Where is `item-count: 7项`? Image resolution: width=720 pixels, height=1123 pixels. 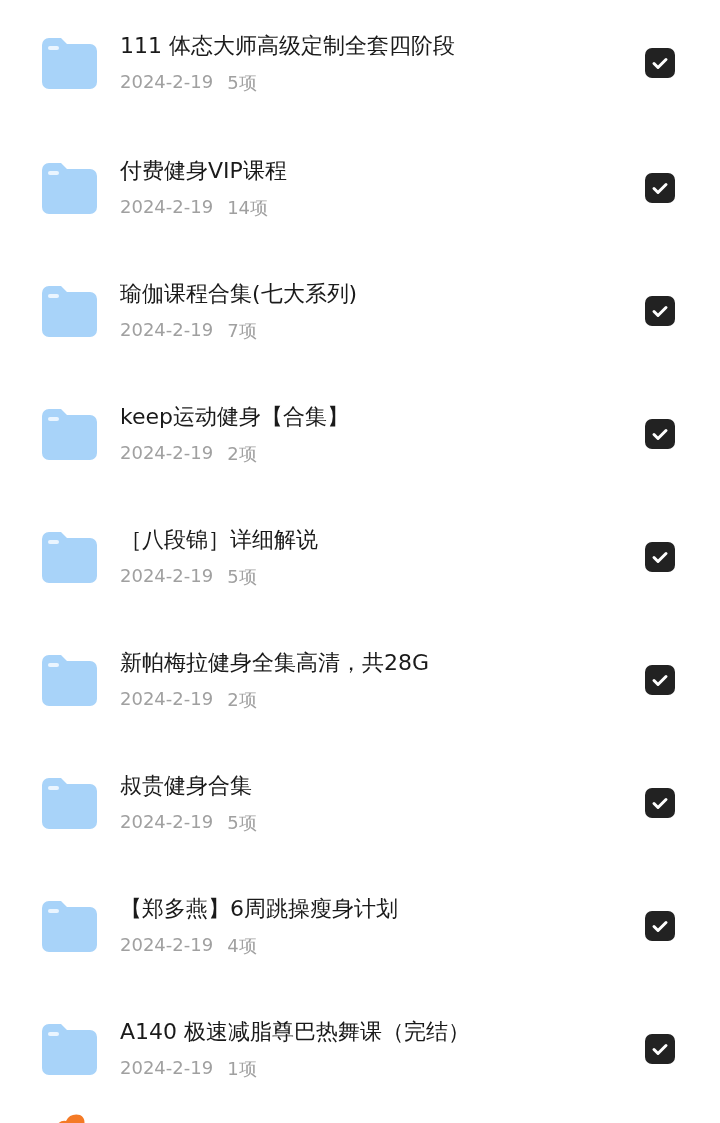 item-count: 7项 is located at coordinates (242, 330).